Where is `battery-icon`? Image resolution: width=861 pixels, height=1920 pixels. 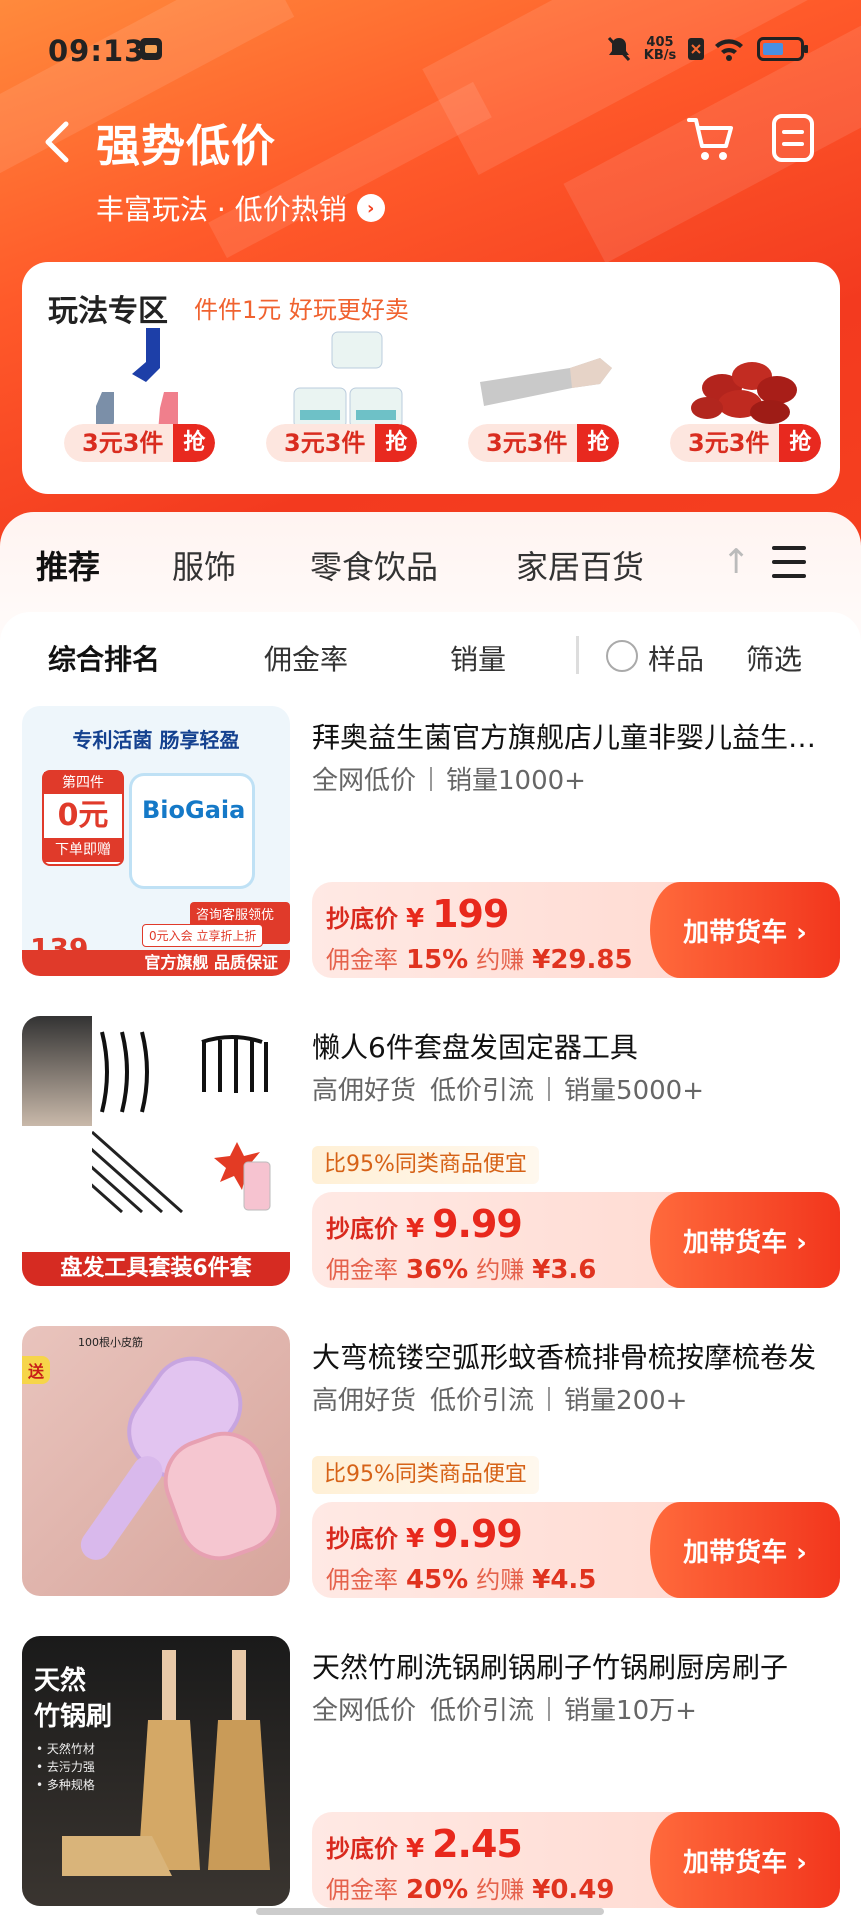 battery-icon is located at coordinates (783, 49).